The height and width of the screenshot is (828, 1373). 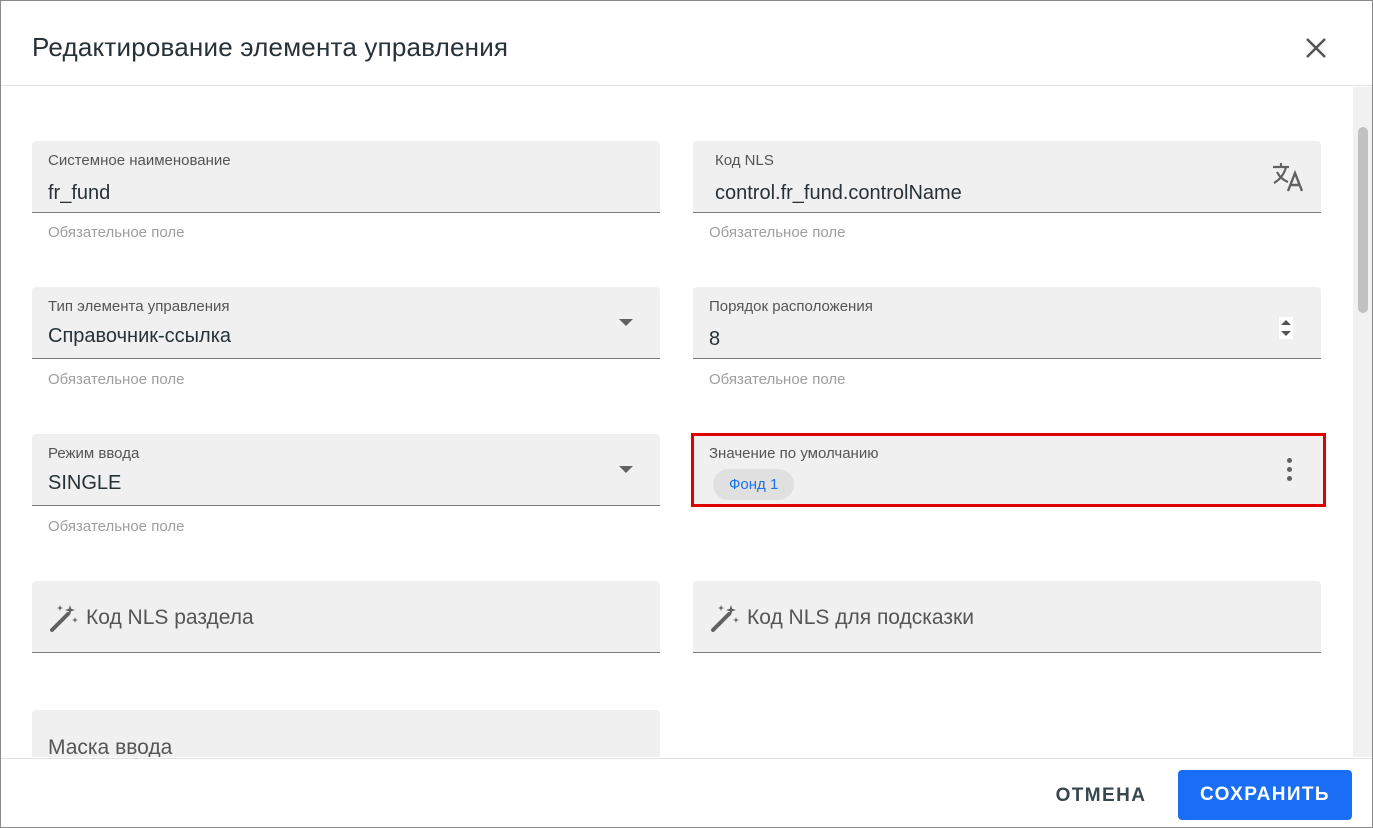 I want to click on system-name-label: Системное наименование, so click(x=139, y=160).